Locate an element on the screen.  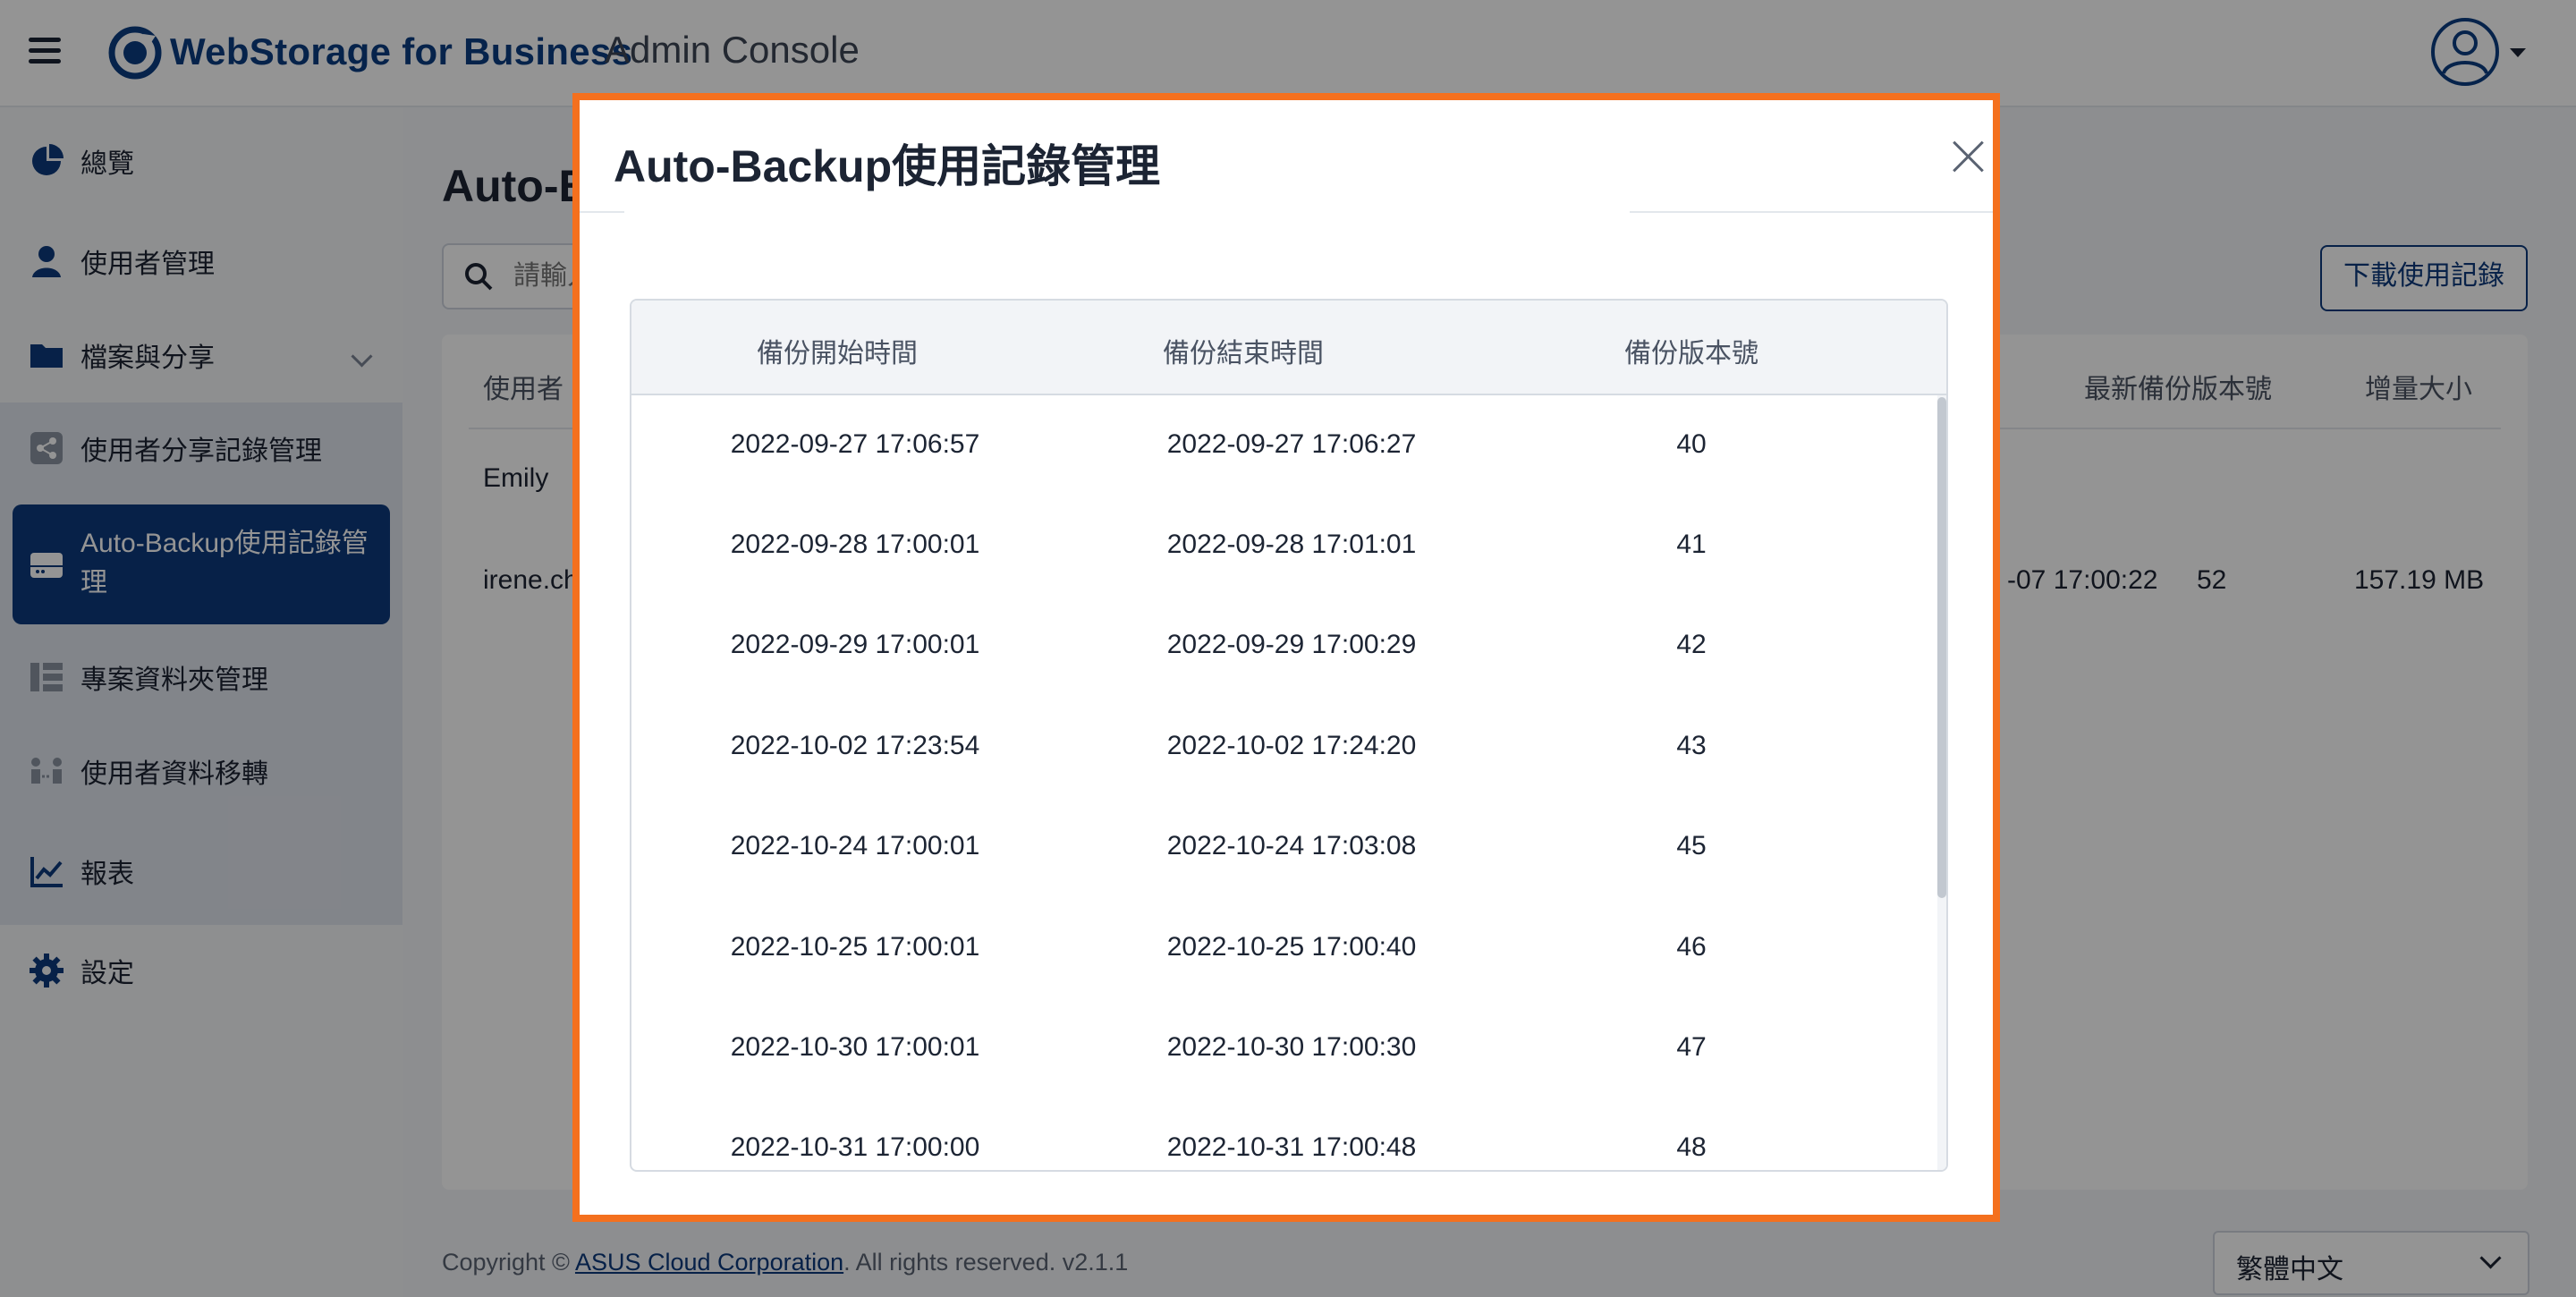
column-header-version: 備份版本號 is located at coordinates (1691, 354).